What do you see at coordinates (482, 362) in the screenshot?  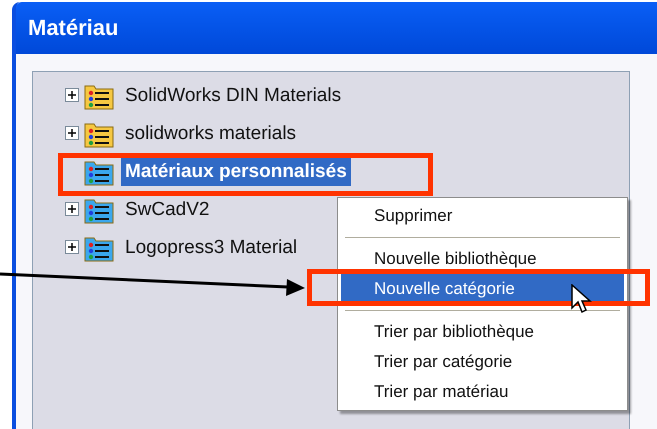 I see `menu-item: Trier par catégorie` at bounding box center [482, 362].